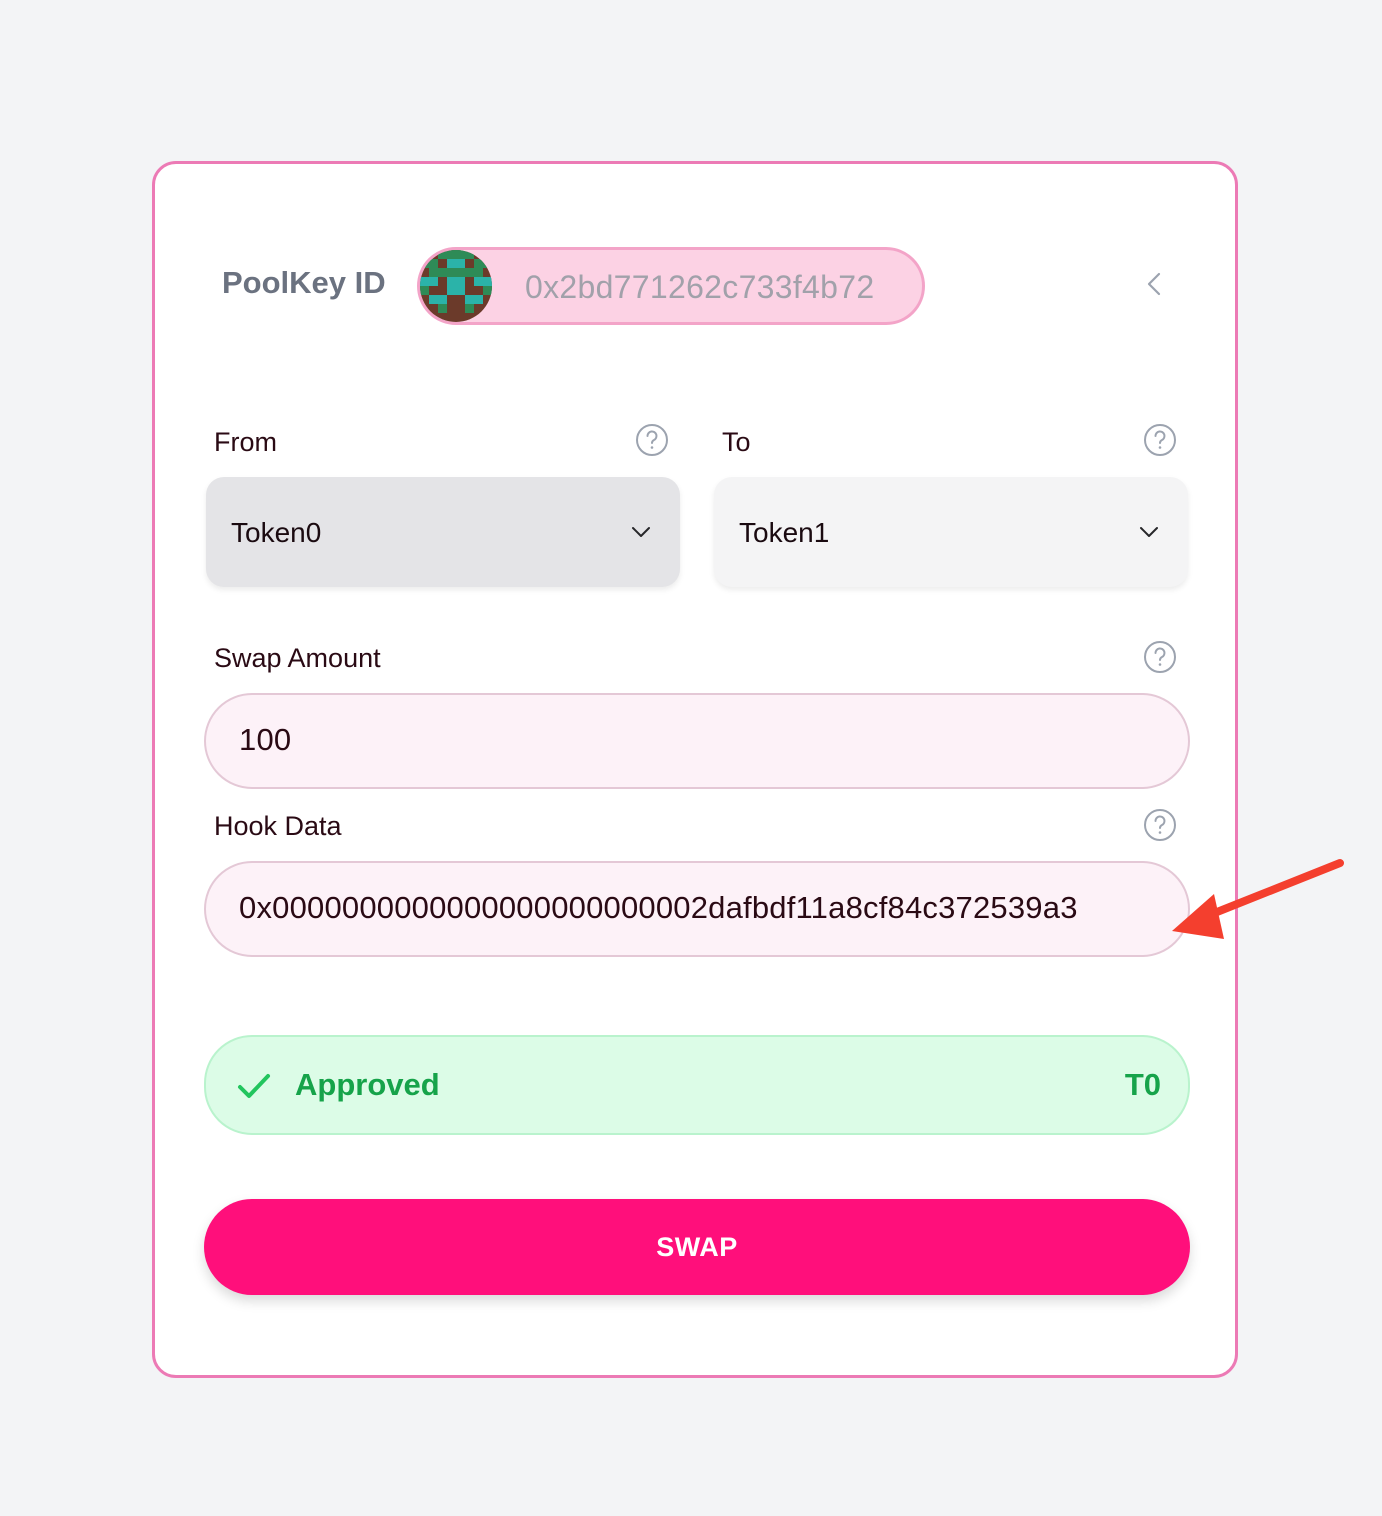 This screenshot has height=1516, width=1382. Describe the element at coordinates (697, 1085) in the screenshot. I see `approval-status-banner: Approved T0` at that location.